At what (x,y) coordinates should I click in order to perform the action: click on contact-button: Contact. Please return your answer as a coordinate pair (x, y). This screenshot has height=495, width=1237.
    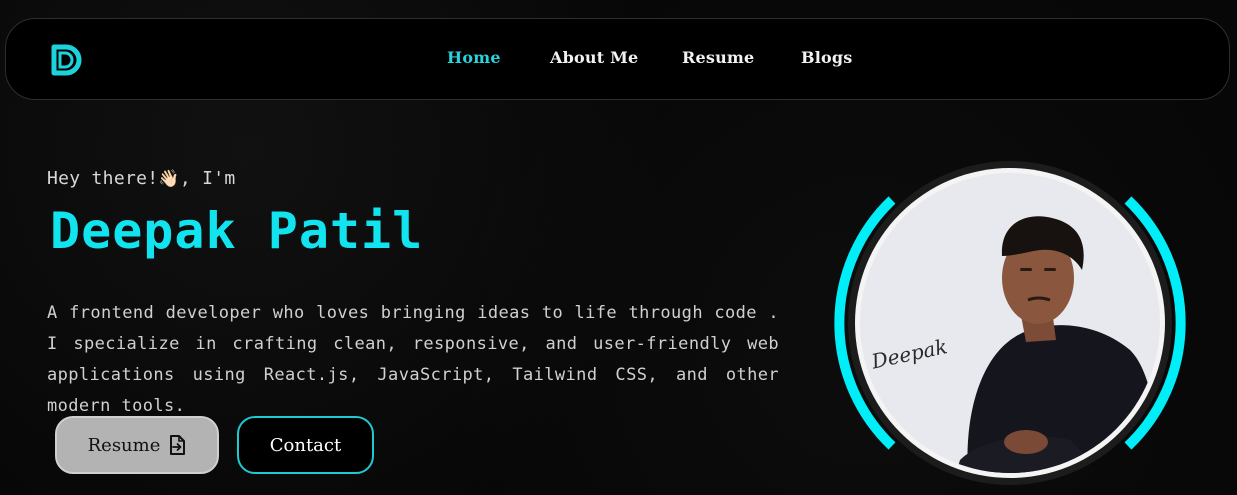
    Looking at the image, I should click on (305, 445).